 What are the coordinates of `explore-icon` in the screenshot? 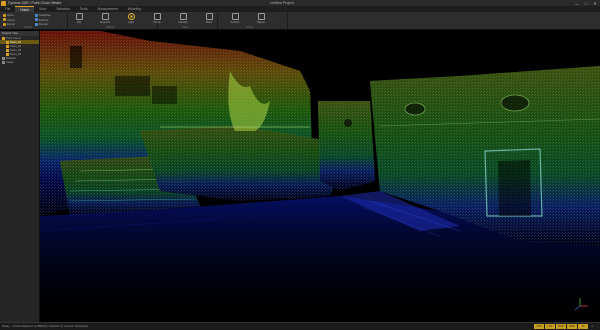 It's located at (36, 19).